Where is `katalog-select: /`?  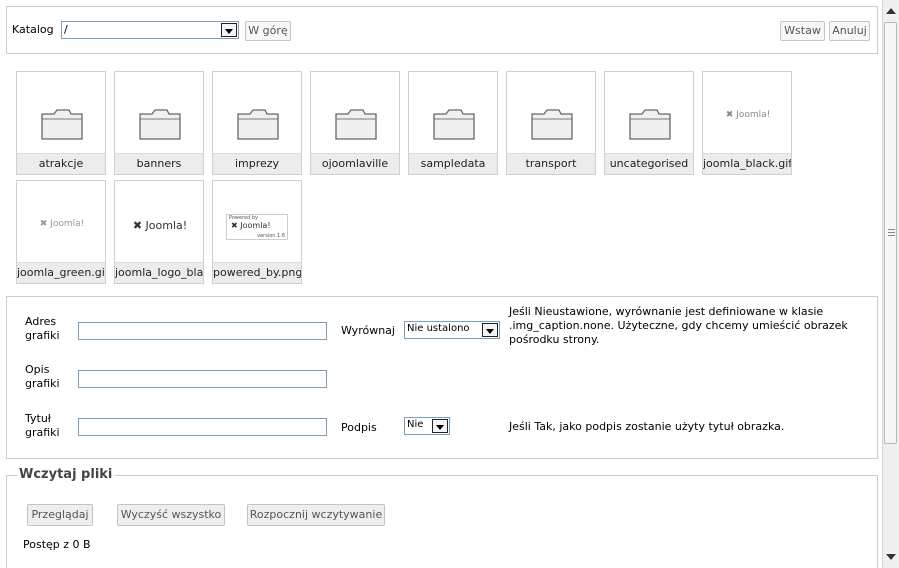 katalog-select: / is located at coordinates (150, 30).